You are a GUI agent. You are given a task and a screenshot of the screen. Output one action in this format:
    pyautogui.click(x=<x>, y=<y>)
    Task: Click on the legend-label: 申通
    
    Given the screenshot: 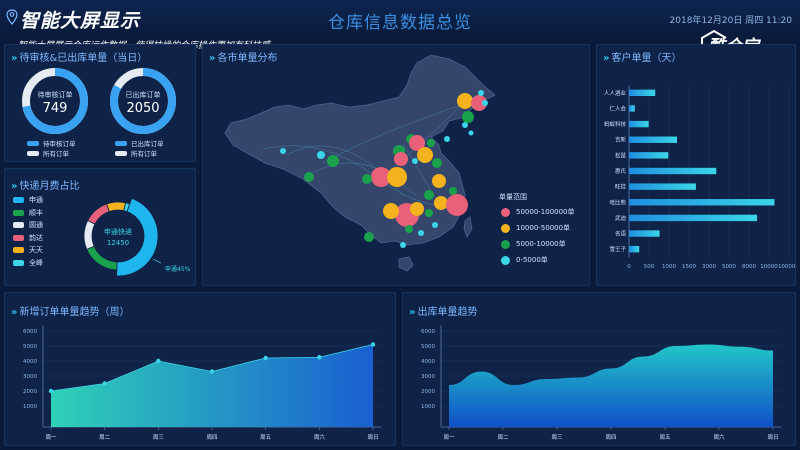 What is the action you would take?
    pyautogui.click(x=36, y=200)
    